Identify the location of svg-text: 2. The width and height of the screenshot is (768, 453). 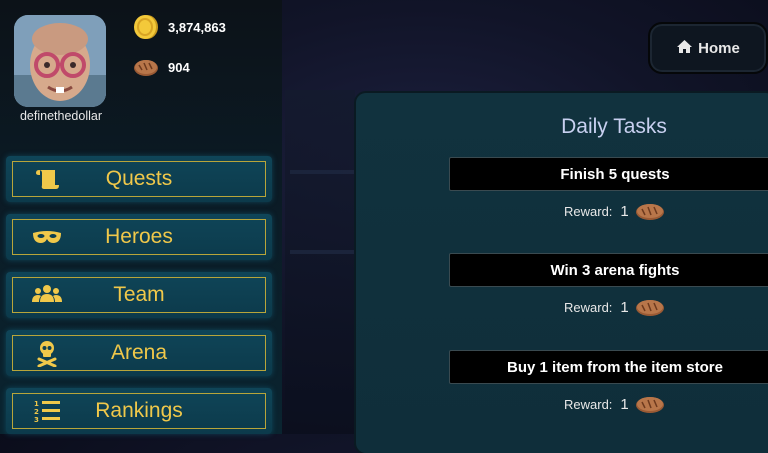
(36, 412).